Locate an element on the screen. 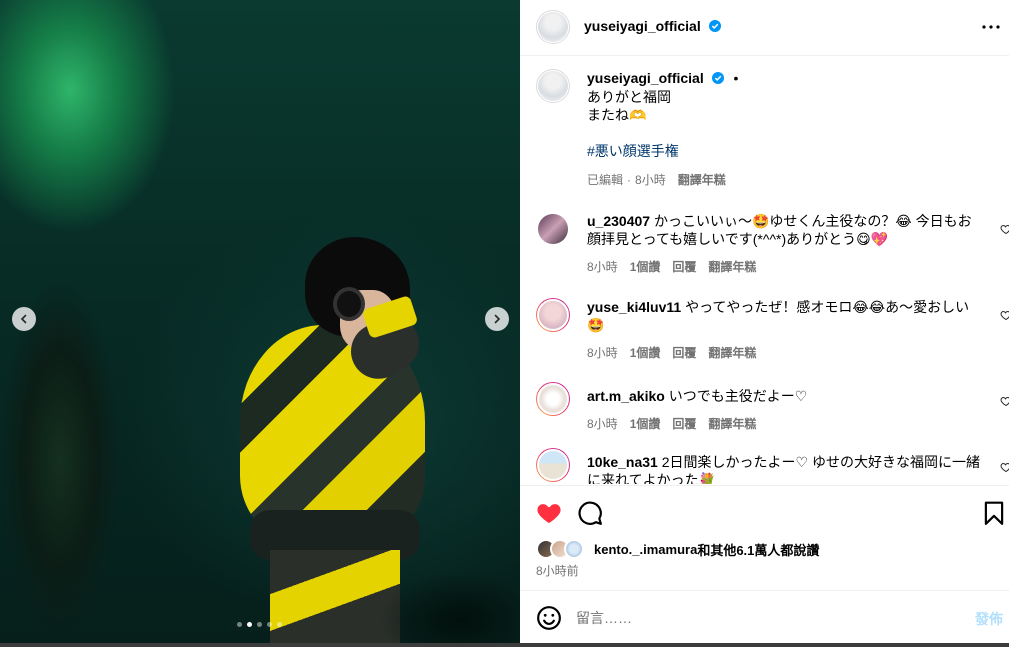  bookmark-icon is located at coordinates (994, 513).